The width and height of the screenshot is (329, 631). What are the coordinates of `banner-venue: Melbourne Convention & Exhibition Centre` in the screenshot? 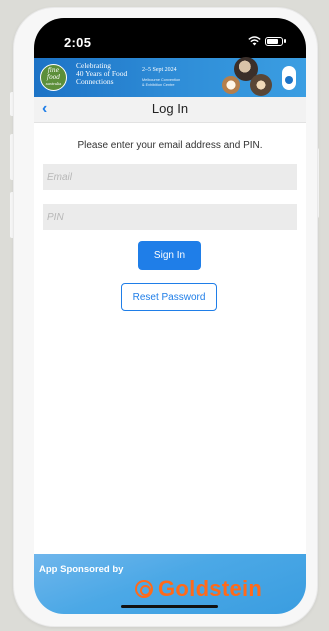 It's located at (161, 82).